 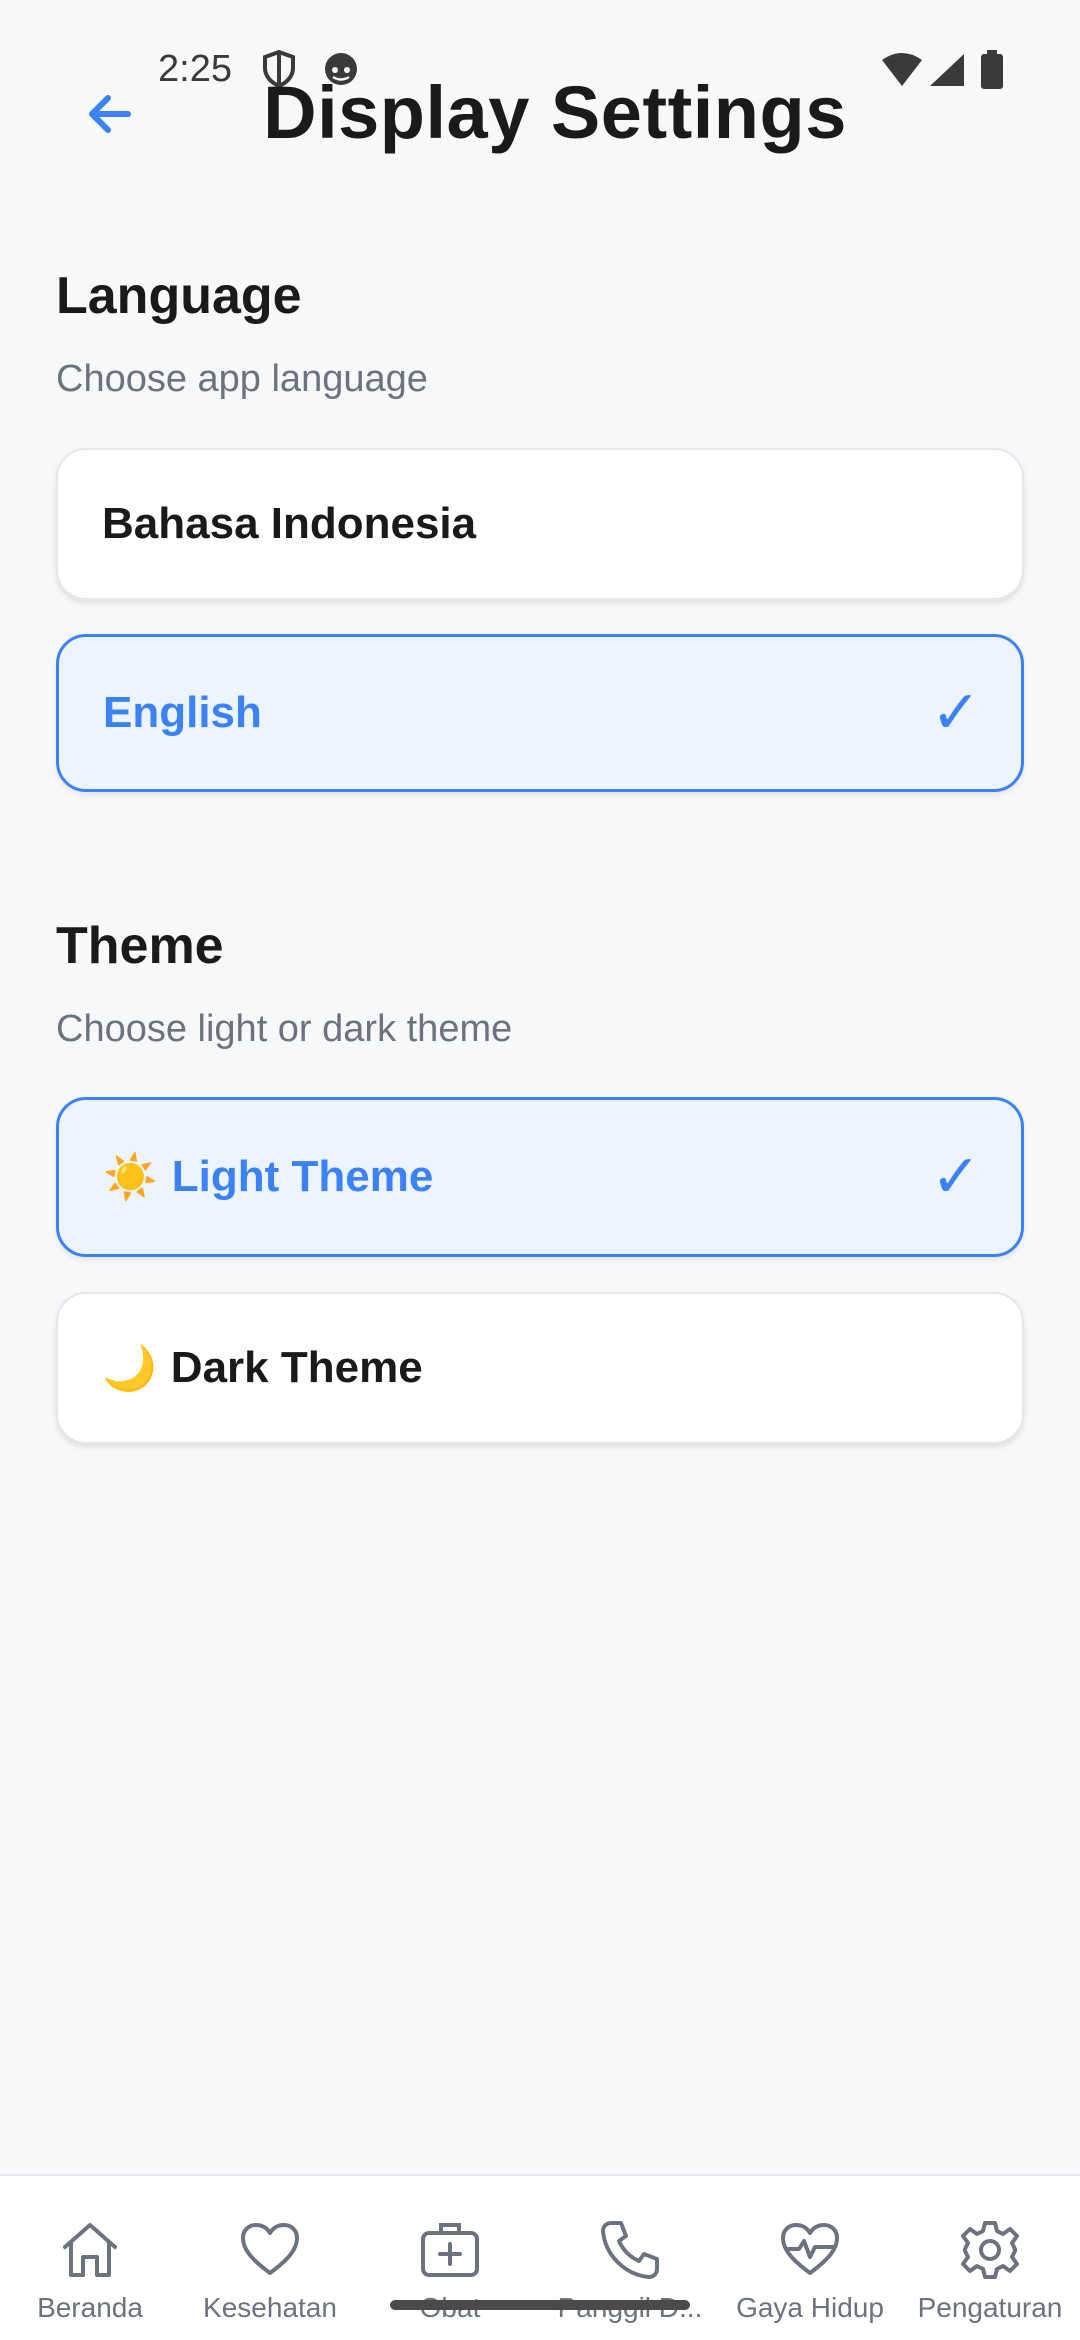 What do you see at coordinates (302, 1176) in the screenshot?
I see `option-label: Light Theme` at bounding box center [302, 1176].